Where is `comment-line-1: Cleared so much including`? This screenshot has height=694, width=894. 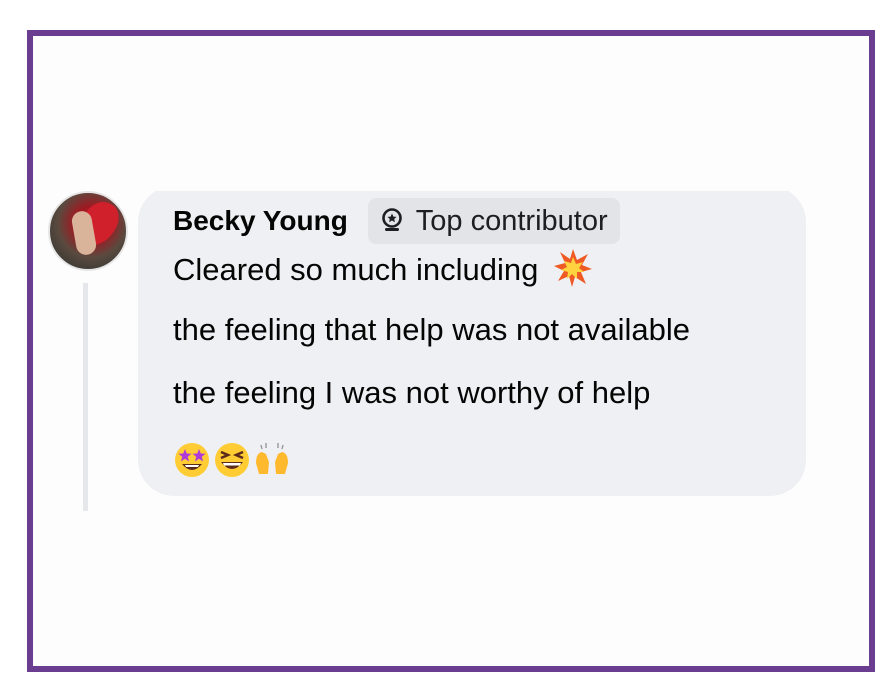
comment-line-1: Cleared so much including is located at coordinates (356, 269).